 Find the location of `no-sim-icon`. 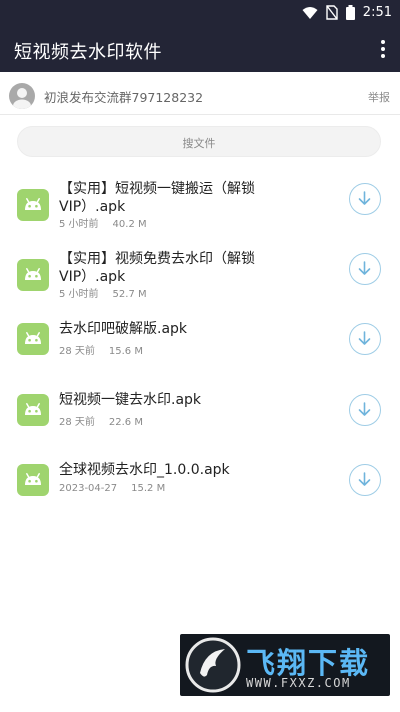

no-sim-icon is located at coordinates (332, 12).